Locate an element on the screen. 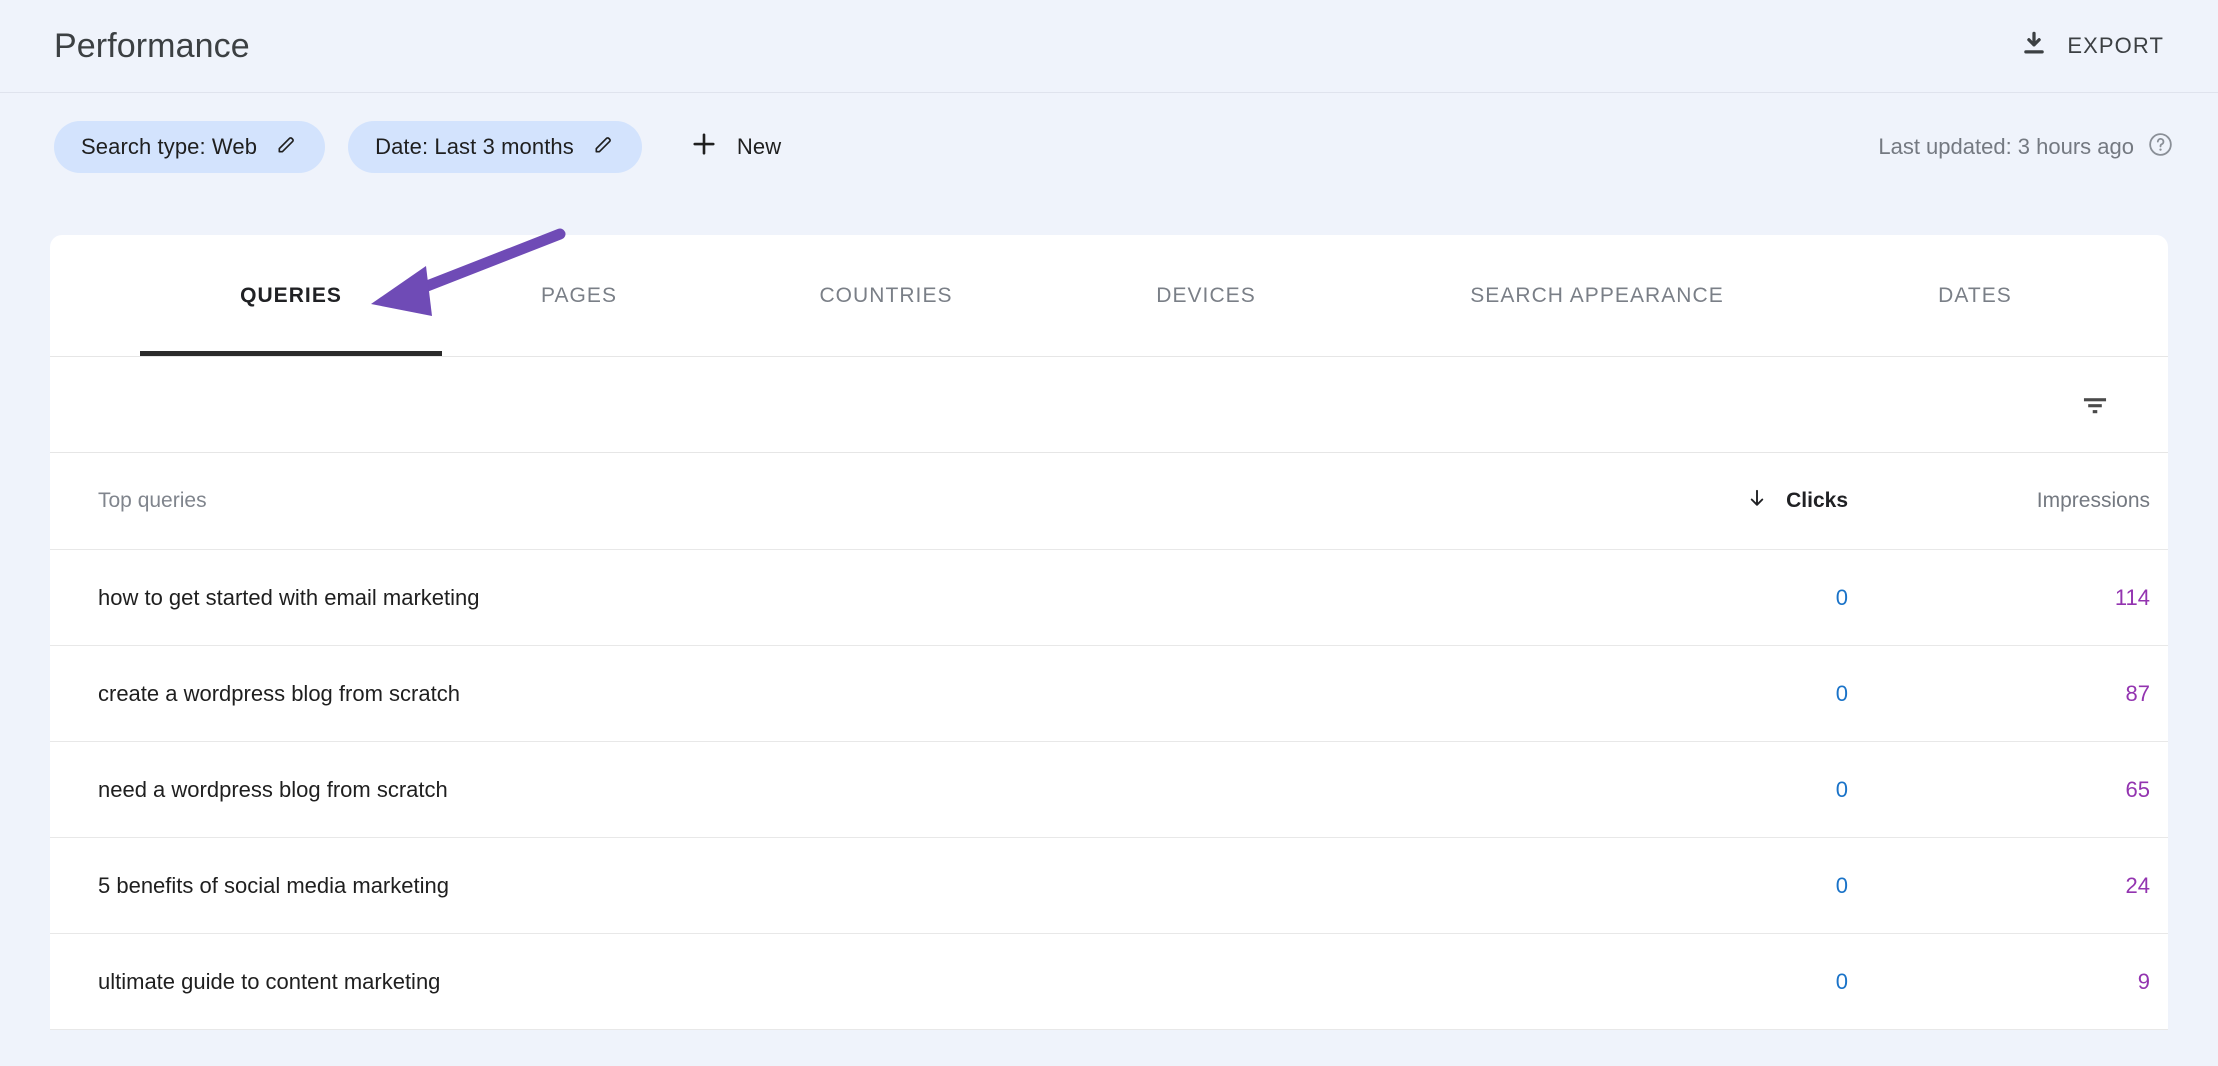 This screenshot has height=1066, width=2218. filter-chip-date: Date: Last 3 months is located at coordinates (495, 146).